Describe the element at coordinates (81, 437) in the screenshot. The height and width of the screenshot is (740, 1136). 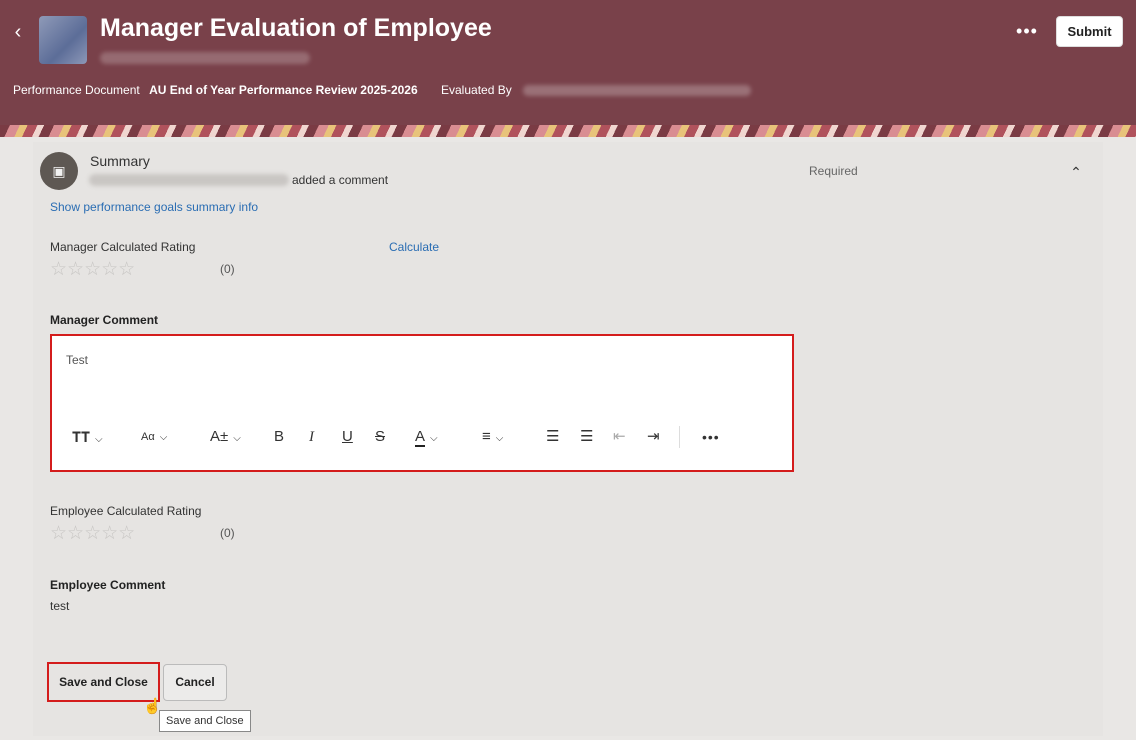
I see `text-size-icon: 𝐓𝐓` at that location.